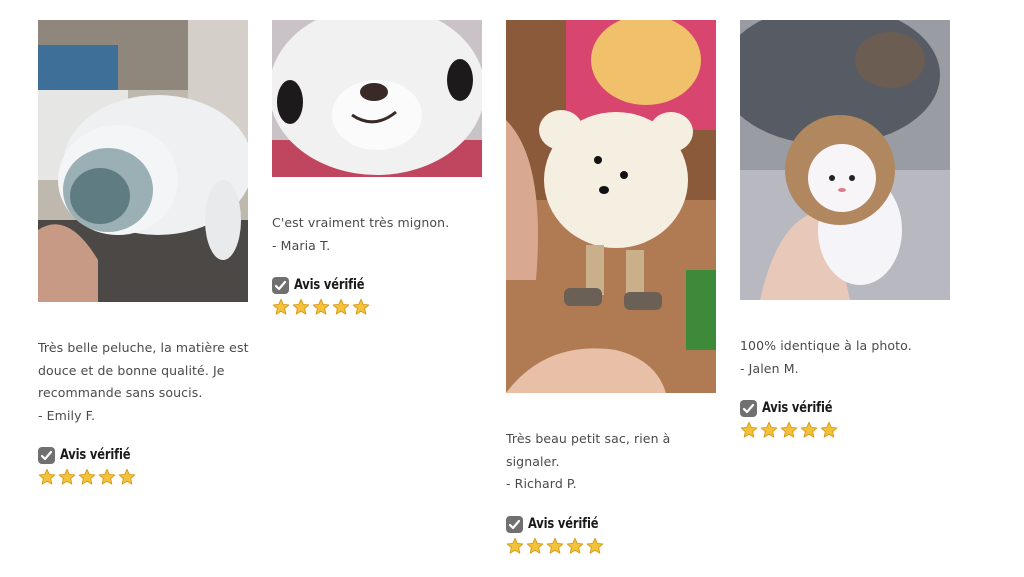 The height and width of the screenshot is (577, 1024). I want to click on review-photo-seal-face, so click(377, 98).